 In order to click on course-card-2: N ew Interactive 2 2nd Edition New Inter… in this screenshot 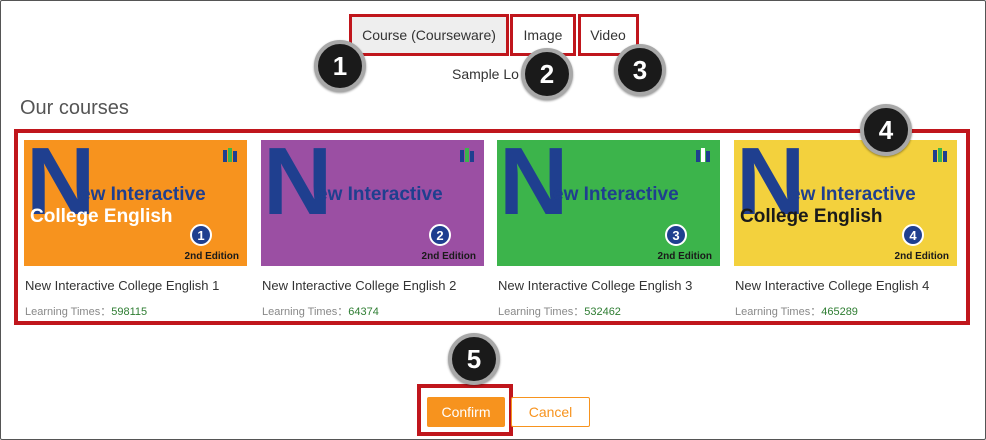, I will do `click(372, 229)`.